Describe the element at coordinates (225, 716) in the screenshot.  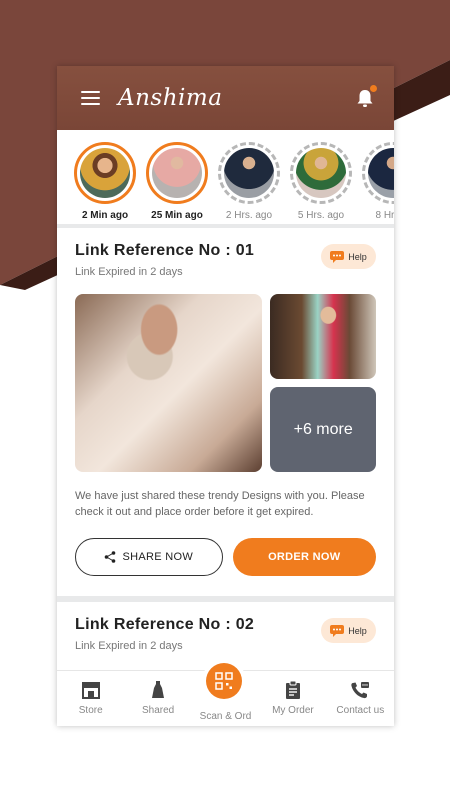
I see `nav-label: Scan & Ord` at that location.